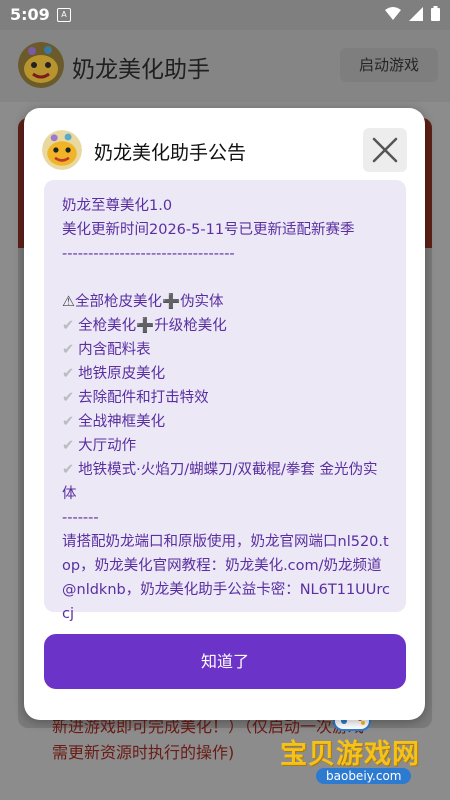 This screenshot has width=450, height=800. What do you see at coordinates (118, 302) in the screenshot?
I see `content-text: 全部枪皮美化` at bounding box center [118, 302].